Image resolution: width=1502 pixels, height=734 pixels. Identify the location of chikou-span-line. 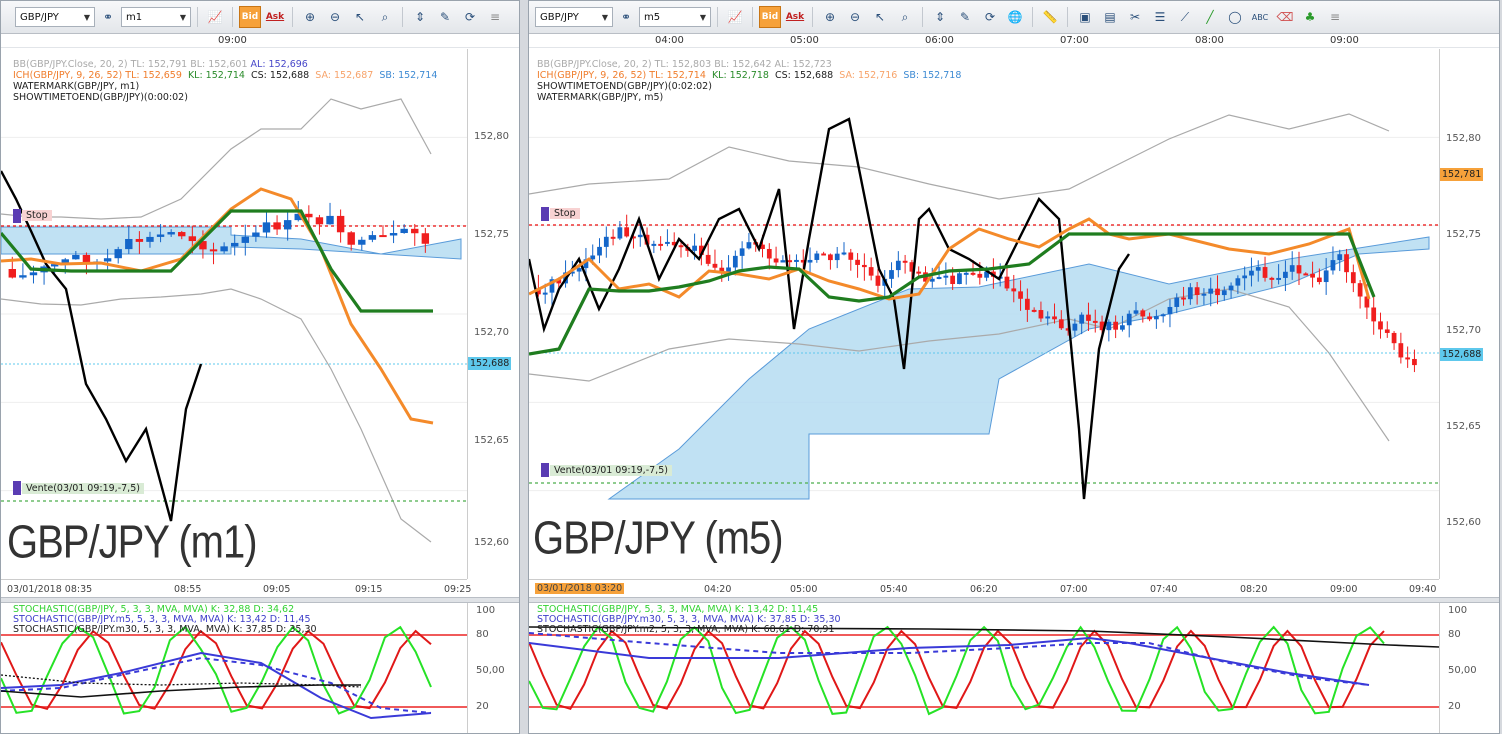
(102, 346).